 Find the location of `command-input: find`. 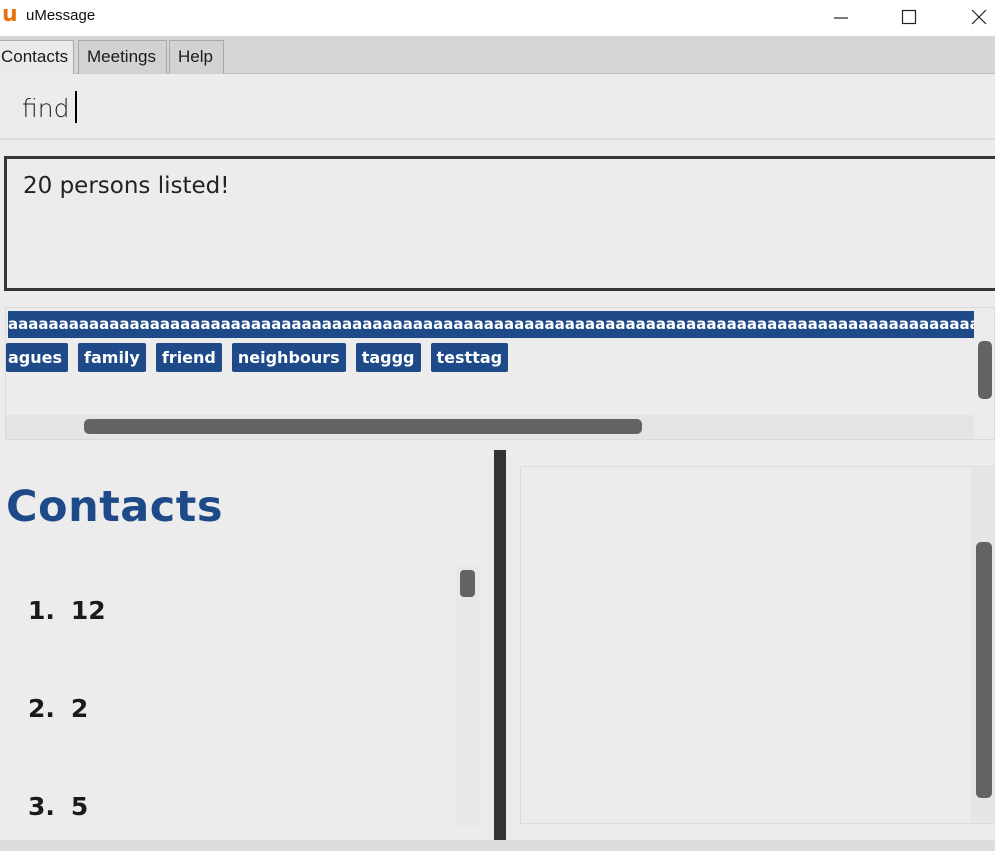

command-input: find is located at coordinates (50, 108).